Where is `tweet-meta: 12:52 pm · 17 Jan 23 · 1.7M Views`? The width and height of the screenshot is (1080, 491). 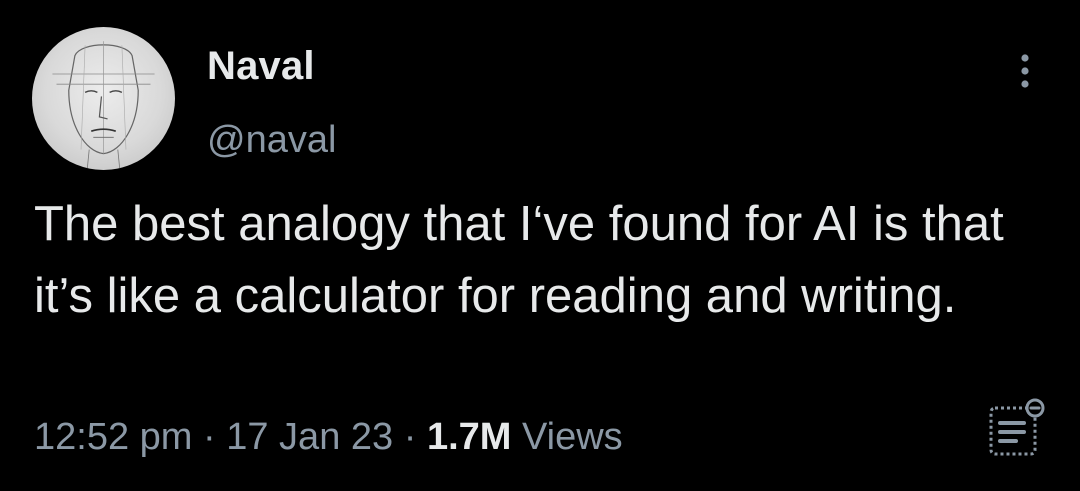 tweet-meta: 12:52 pm · 17 Jan 23 · 1.7M Views is located at coordinates (328, 437).